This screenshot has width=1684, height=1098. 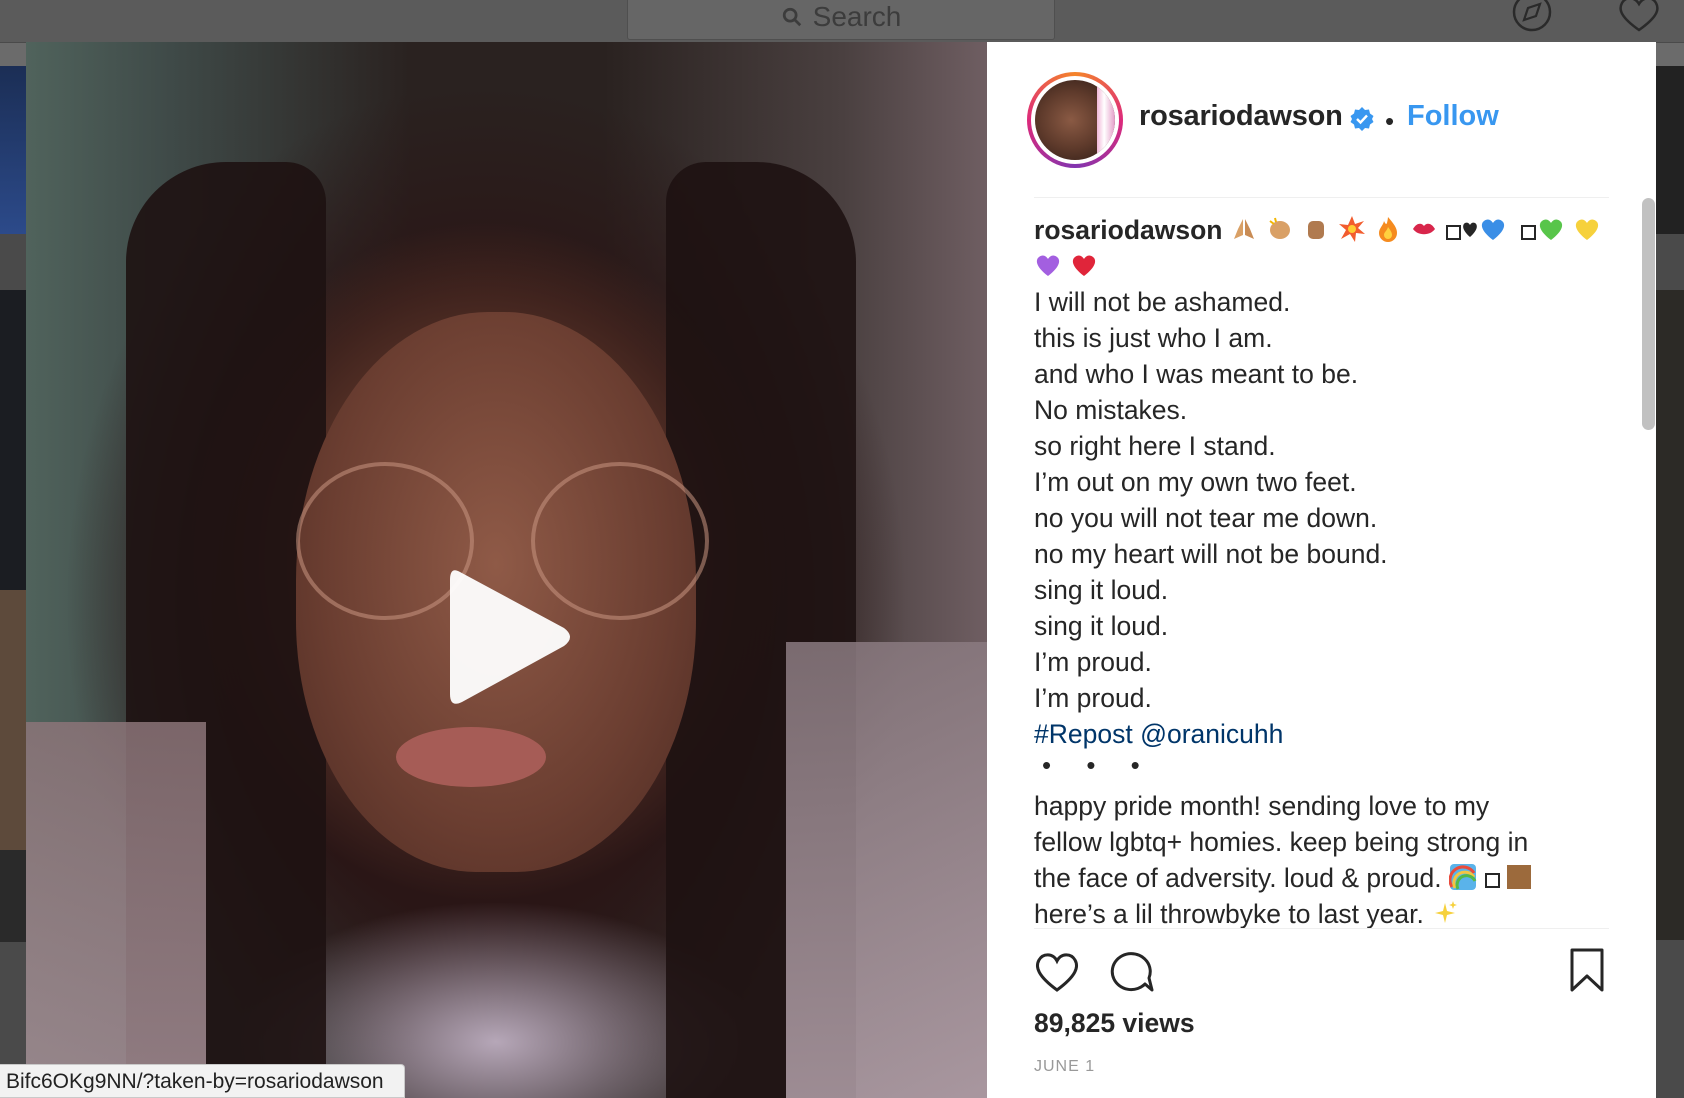 I want to click on collision-emoji-icon, so click(x=1351, y=229).